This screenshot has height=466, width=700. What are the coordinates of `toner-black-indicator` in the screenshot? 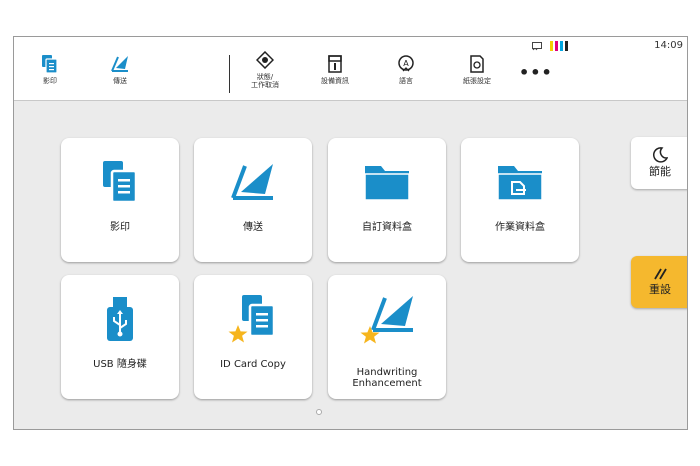 It's located at (566, 46).